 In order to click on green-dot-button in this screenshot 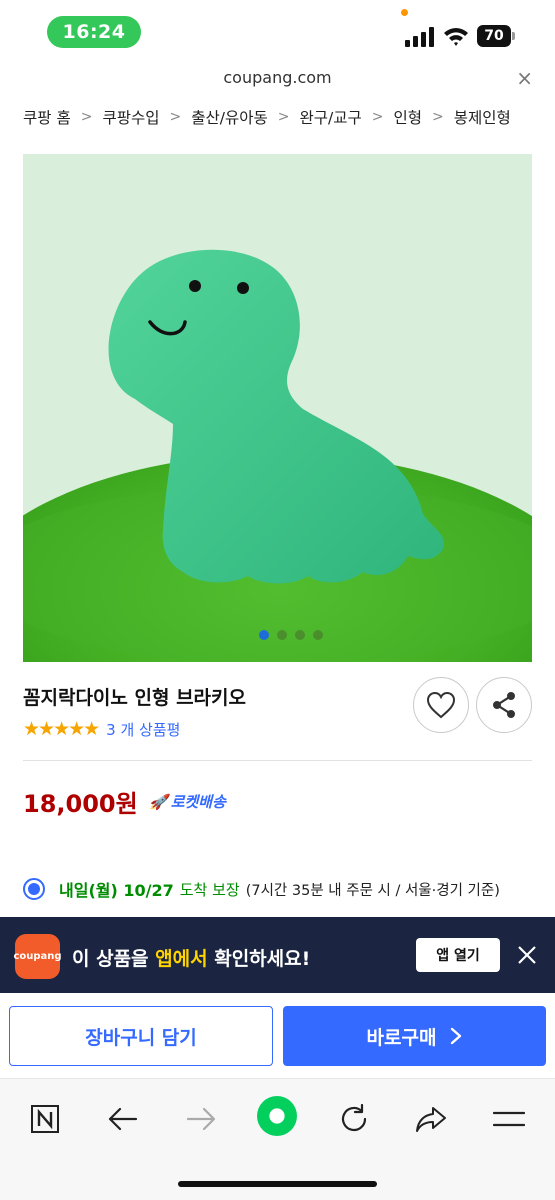, I will do `click(277, 1116)`.